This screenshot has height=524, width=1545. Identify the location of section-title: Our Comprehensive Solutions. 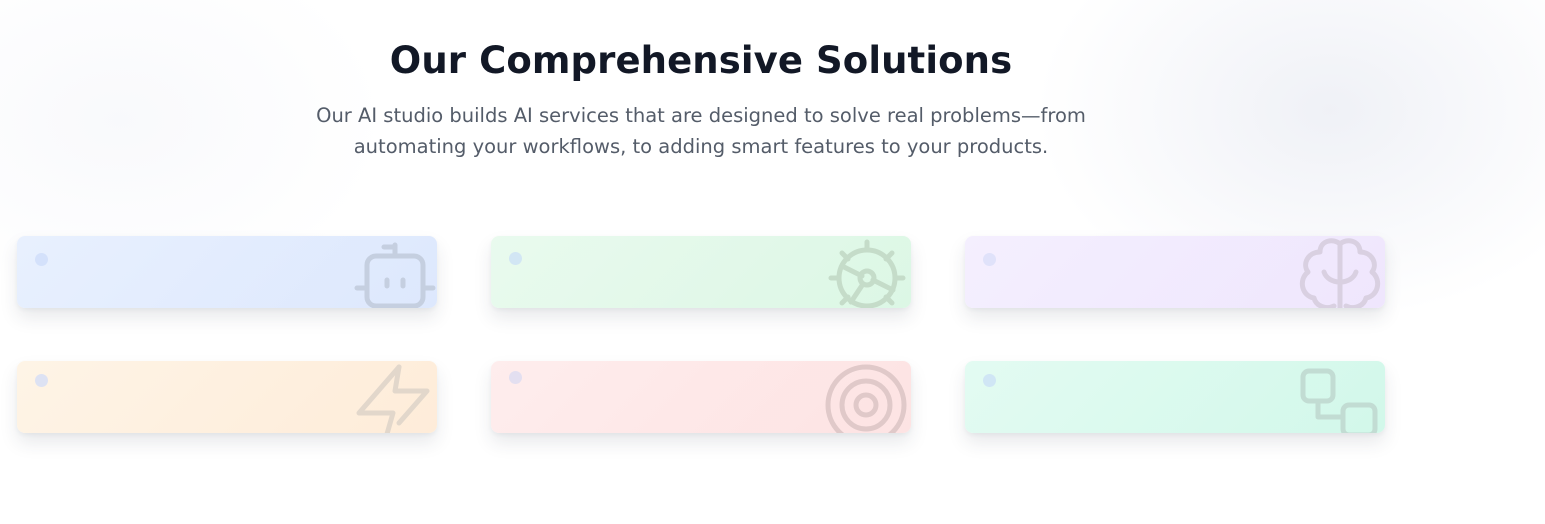
(701, 60).